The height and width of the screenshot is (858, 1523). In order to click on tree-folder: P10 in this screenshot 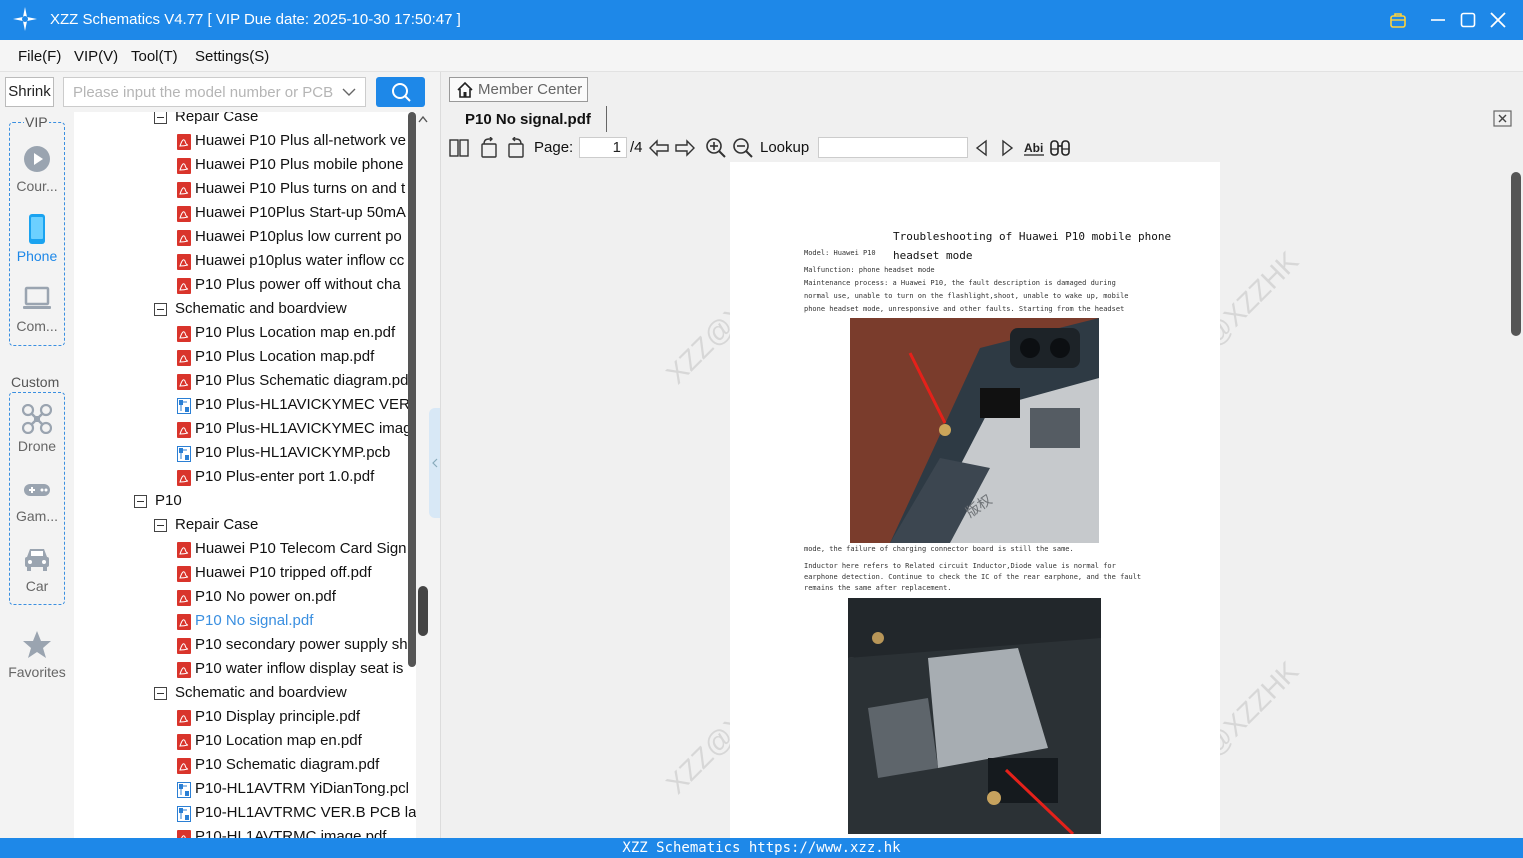, I will do `click(245, 502)`.